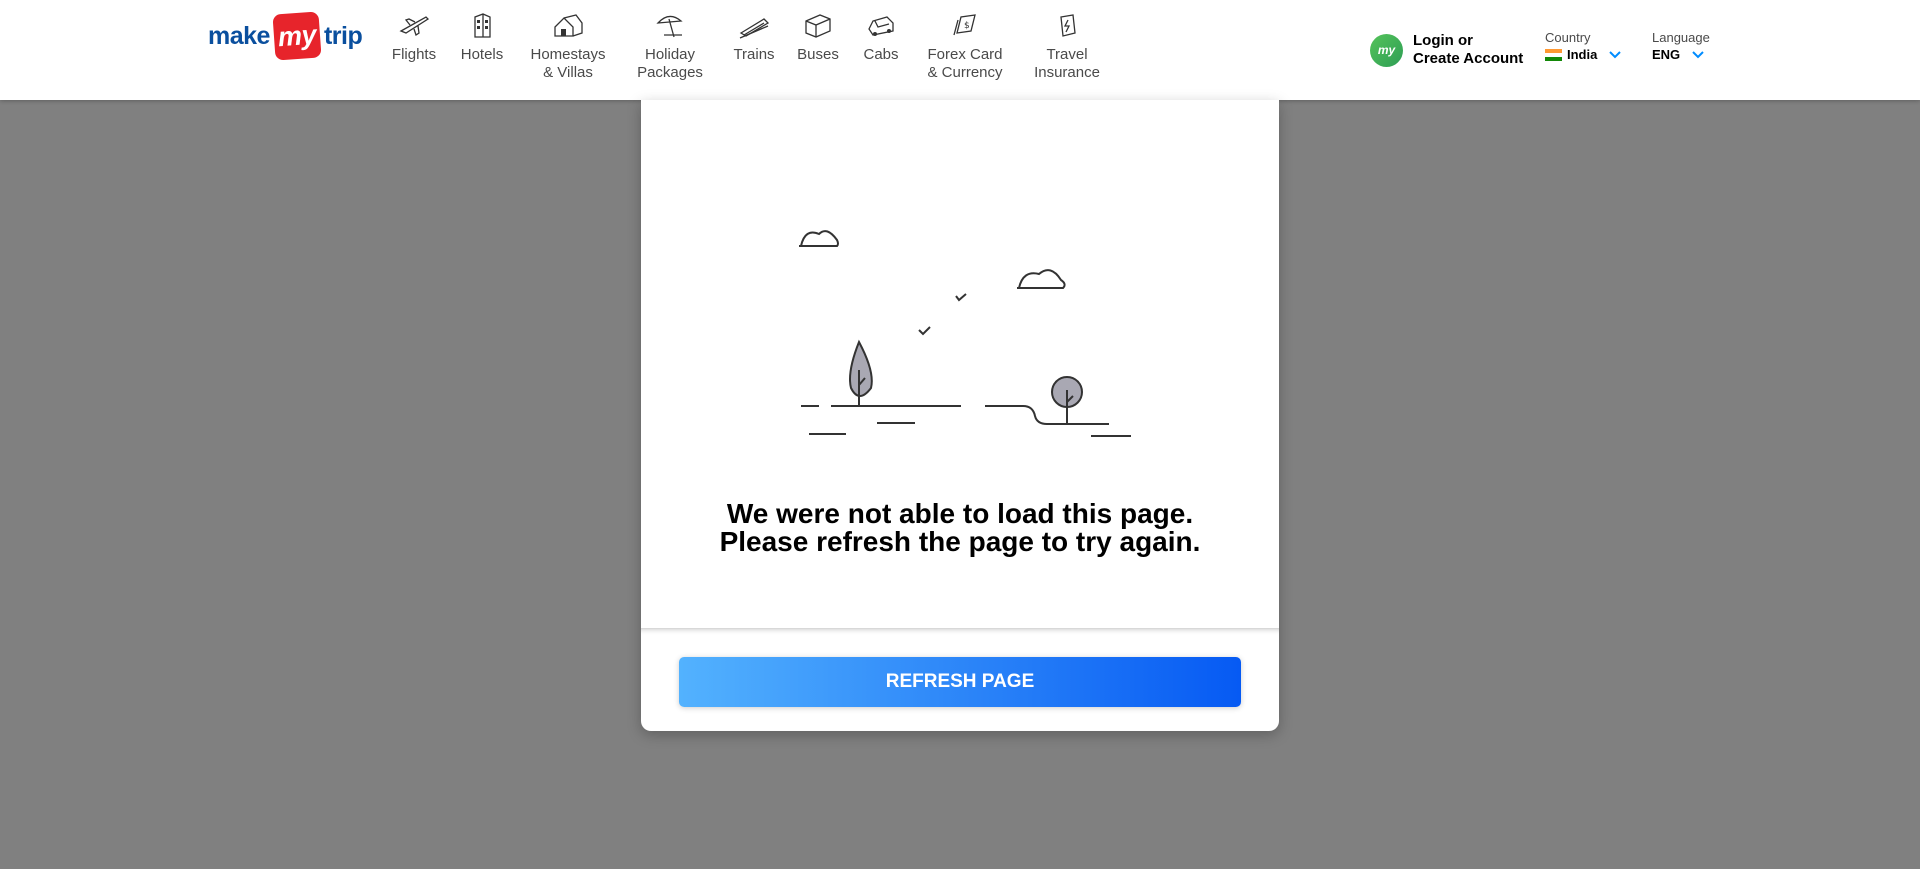  What do you see at coordinates (297, 36) in the screenshot?
I see `logo-my: my` at bounding box center [297, 36].